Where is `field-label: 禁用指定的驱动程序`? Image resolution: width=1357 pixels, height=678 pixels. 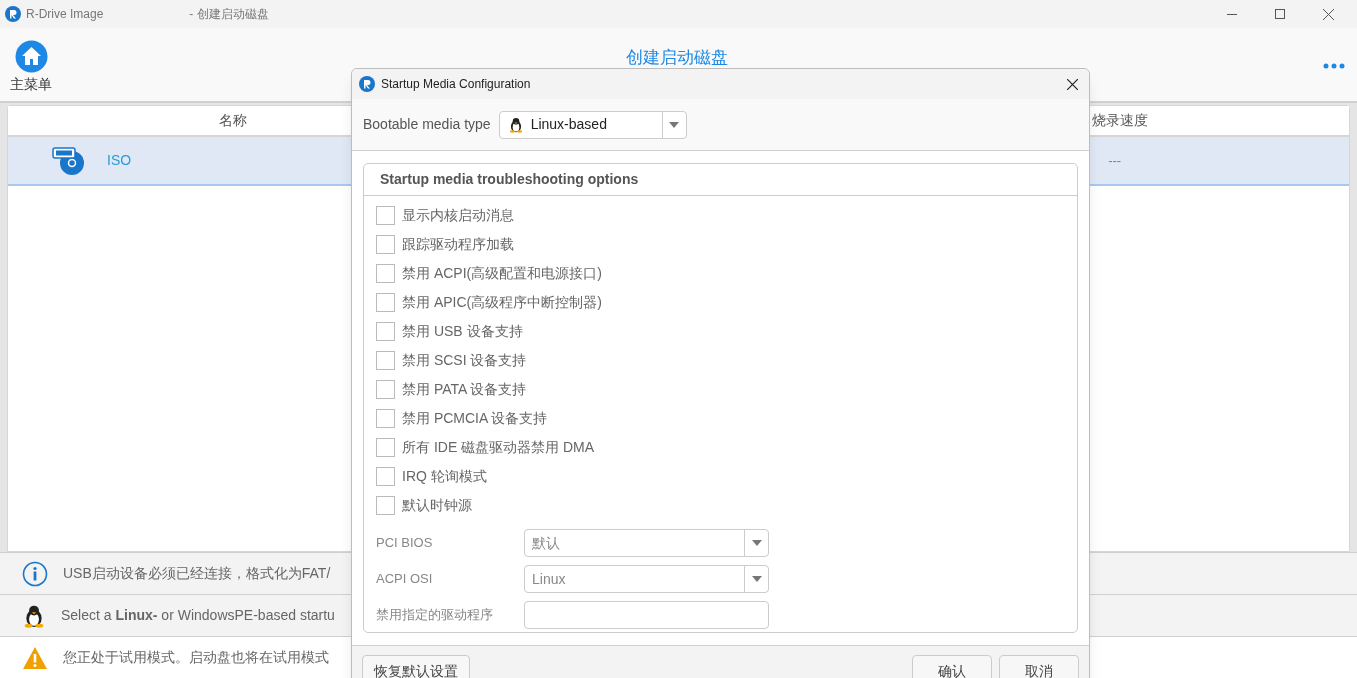 field-label: 禁用指定的驱动程序 is located at coordinates (435, 615).